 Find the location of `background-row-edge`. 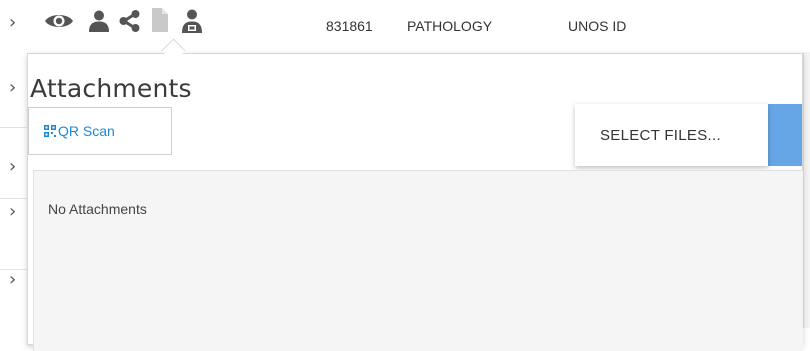

background-row-edge is located at coordinates (806, 190).